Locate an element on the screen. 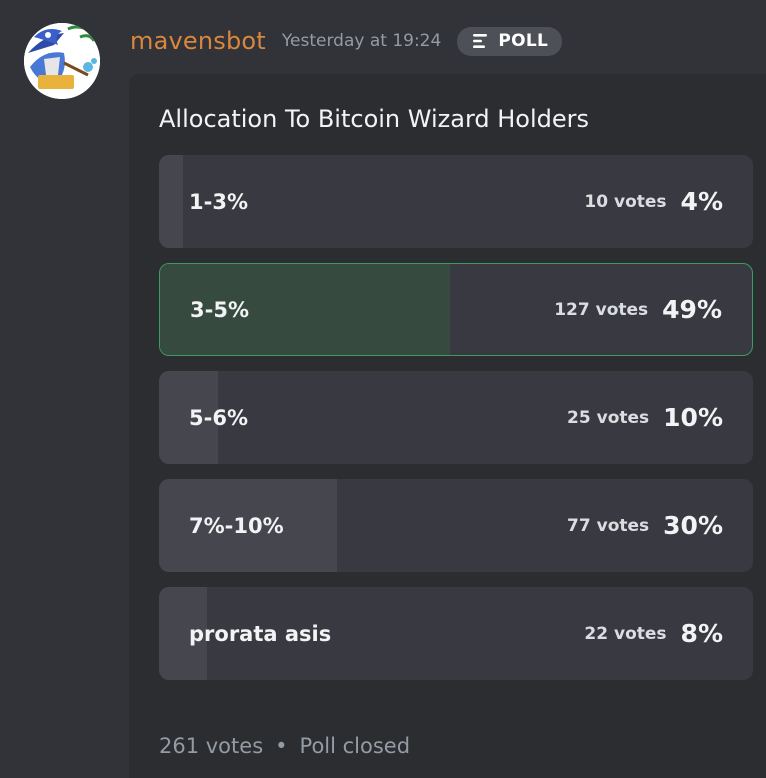 This screenshot has height=778, width=766. poll-answer-votes: 77 votes is located at coordinates (608, 525).